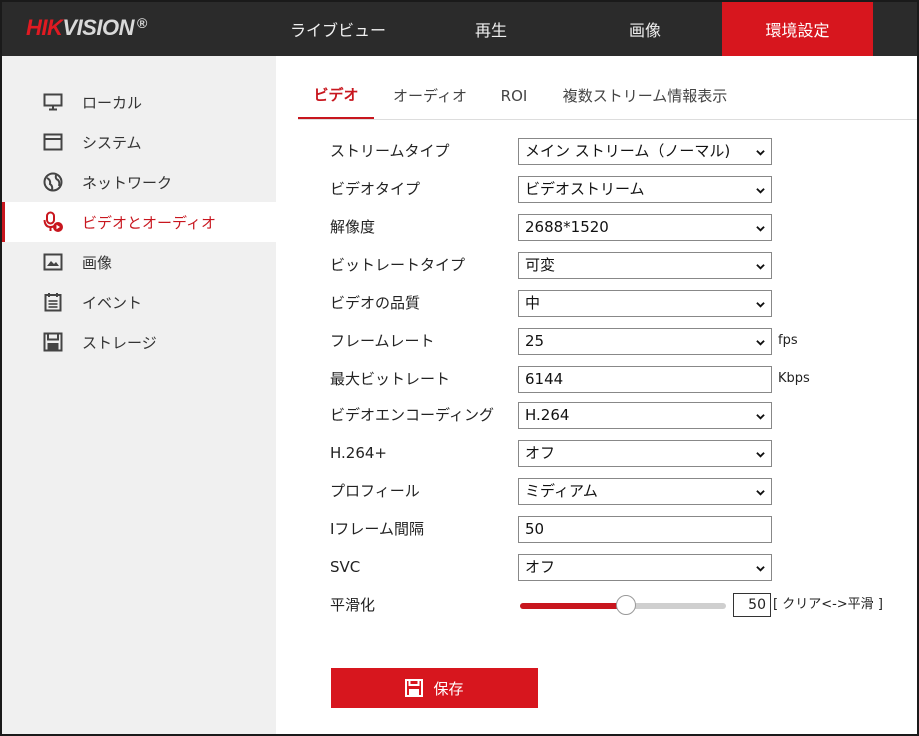  Describe the element at coordinates (645, 567) in the screenshot. I see `svc-select: オフ` at that location.